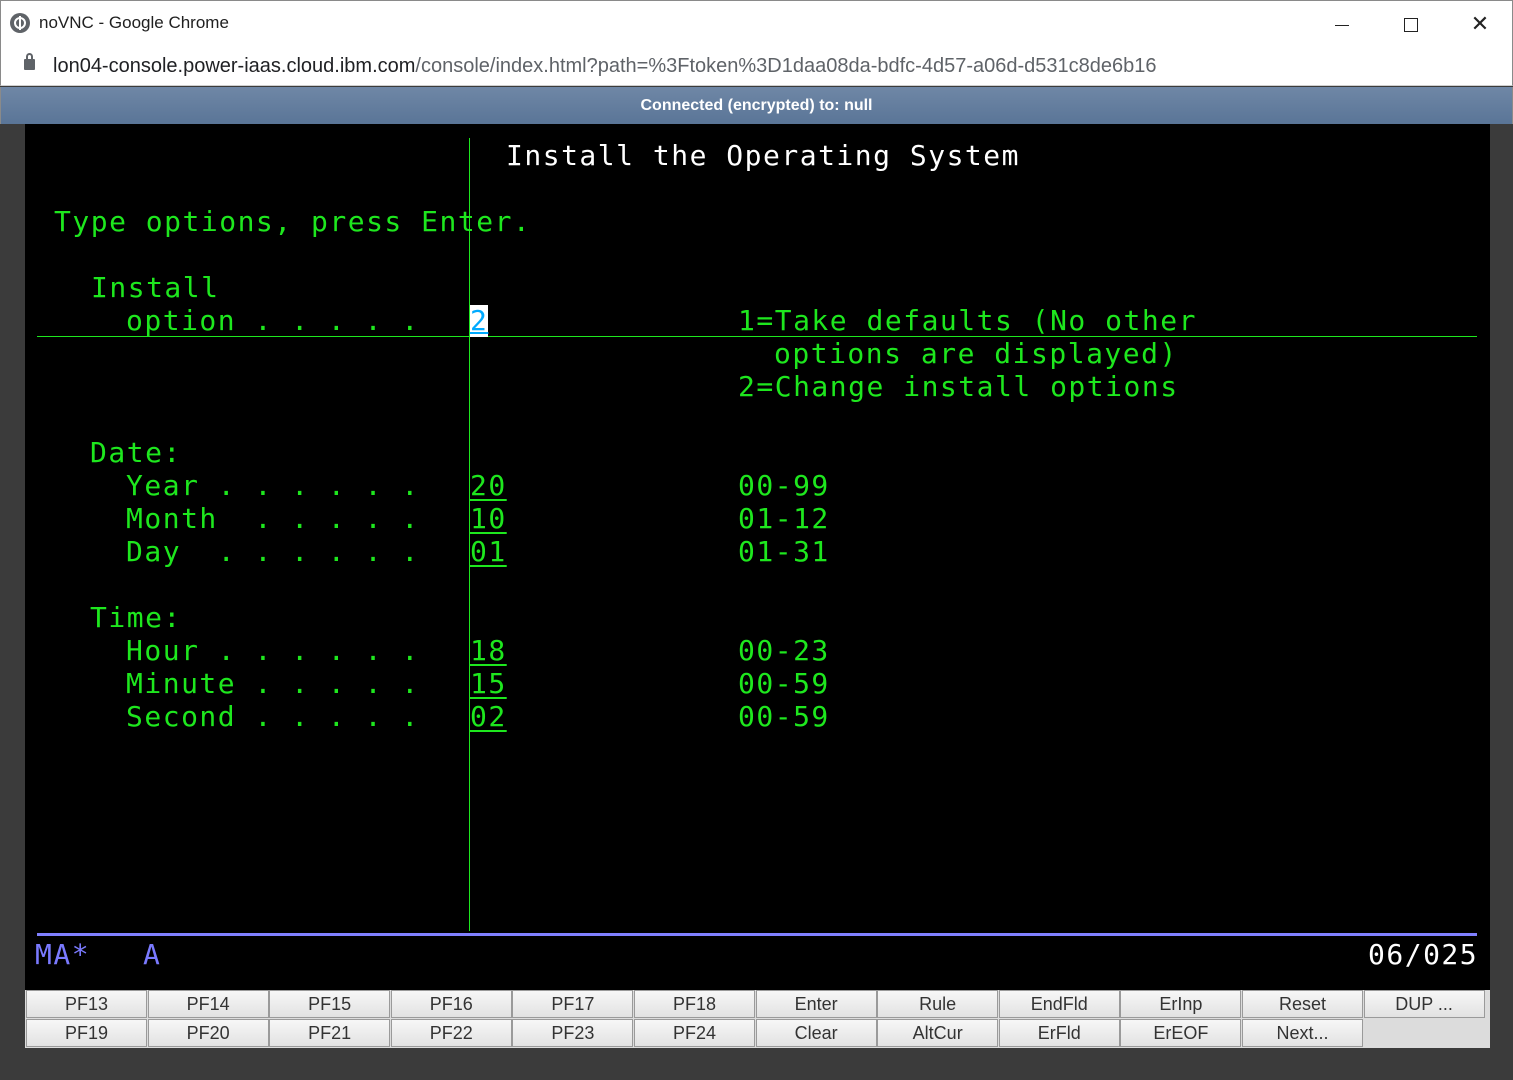  Describe the element at coordinates (155, 287) in the screenshot. I see `install-label-1: Install` at that location.